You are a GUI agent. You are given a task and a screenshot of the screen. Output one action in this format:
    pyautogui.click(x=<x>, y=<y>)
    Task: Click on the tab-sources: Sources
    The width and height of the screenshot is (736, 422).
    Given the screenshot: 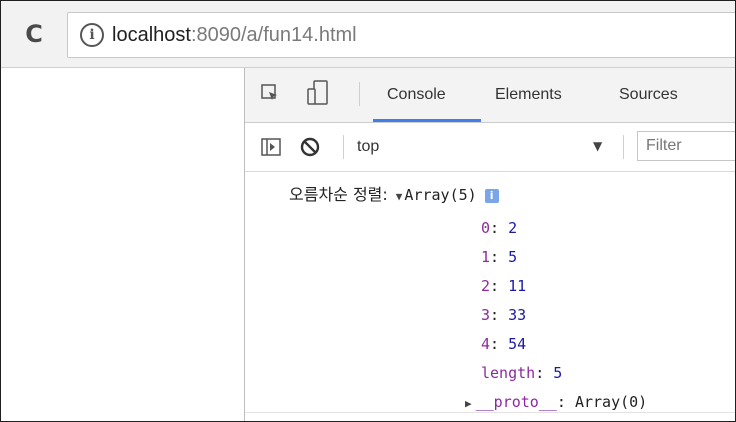 What is the action you would take?
    pyautogui.click(x=648, y=95)
    